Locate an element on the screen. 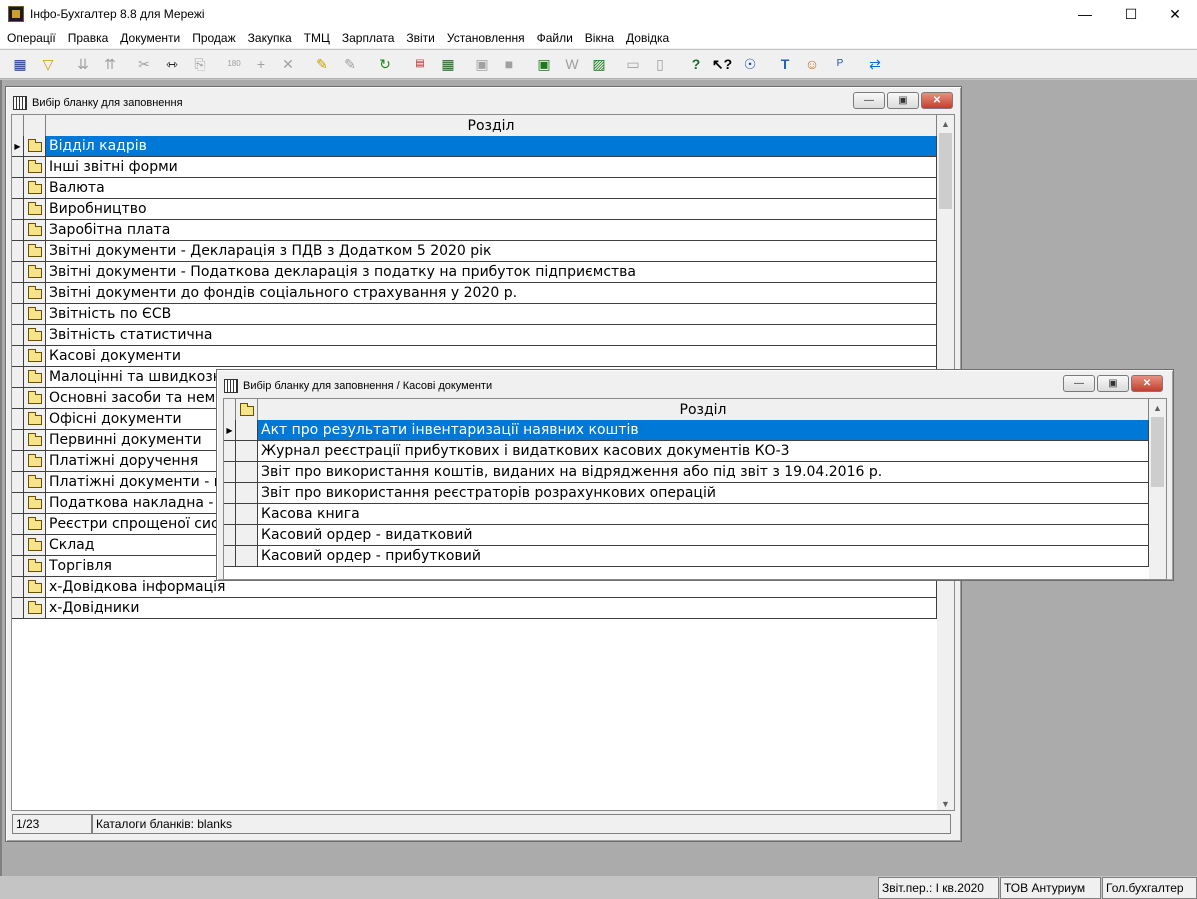 This screenshot has height=899, width=1197. scroll-up-arrow: ▲ is located at coordinates (945, 123).